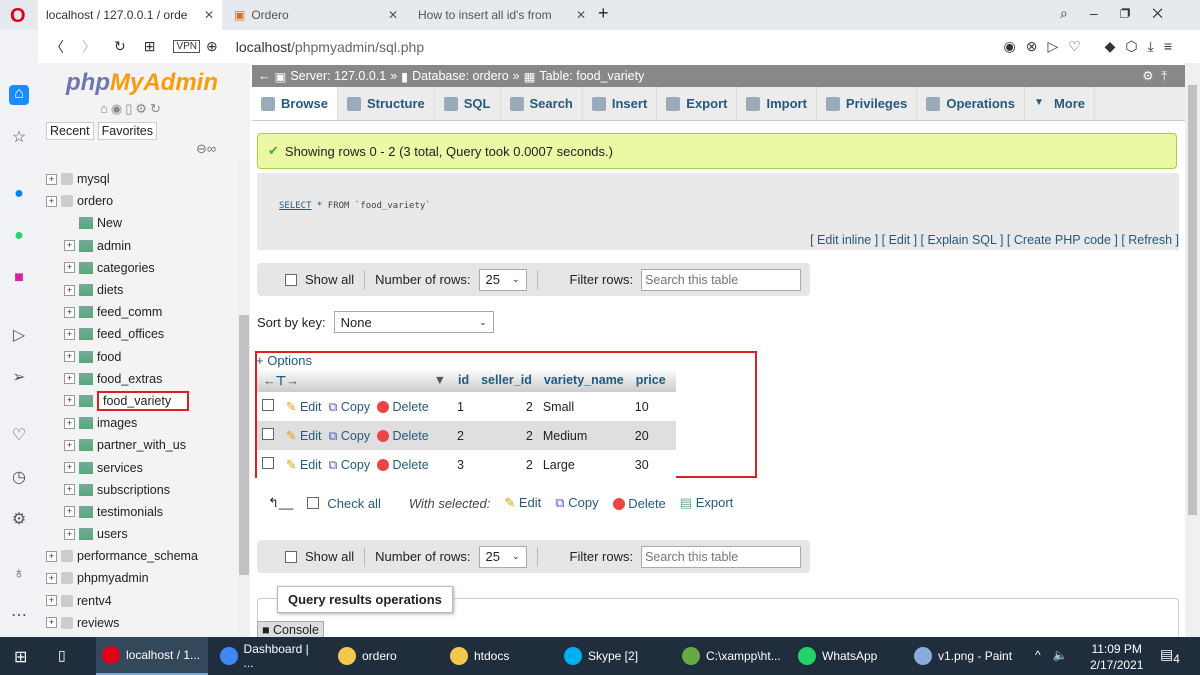 The image size is (1200, 675). I want to click on home-icon: ⌂, so click(19, 95).